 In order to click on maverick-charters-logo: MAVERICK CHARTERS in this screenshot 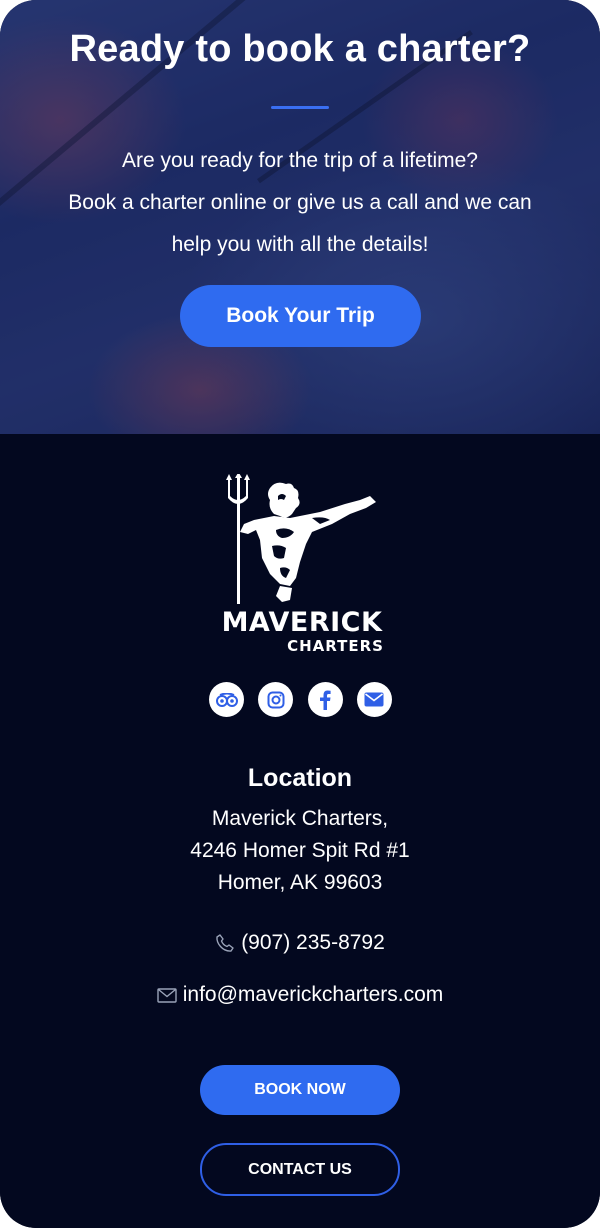, I will do `click(302, 564)`.